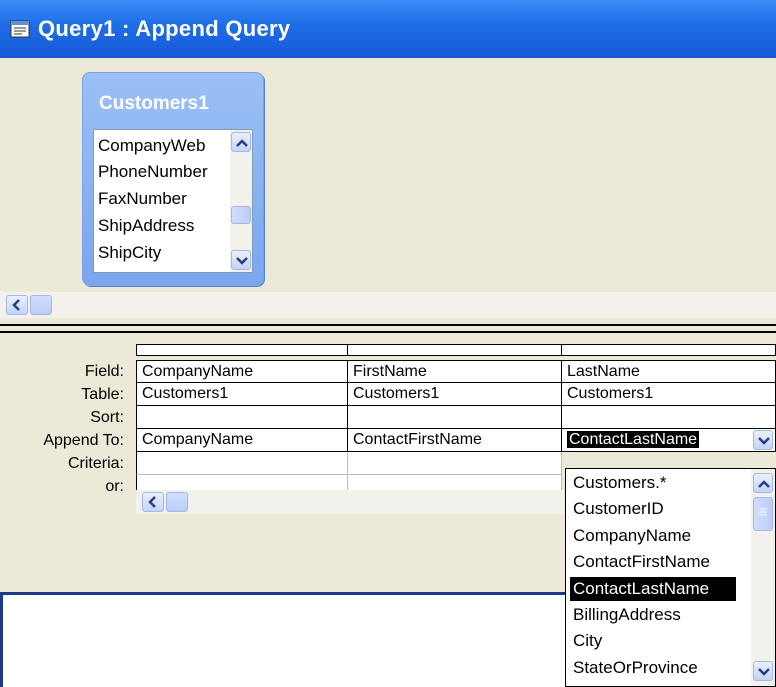 This screenshot has width=776, height=687. Describe the element at coordinates (242, 440) in the screenshot. I see `append-to-cell: CompanyName` at that location.